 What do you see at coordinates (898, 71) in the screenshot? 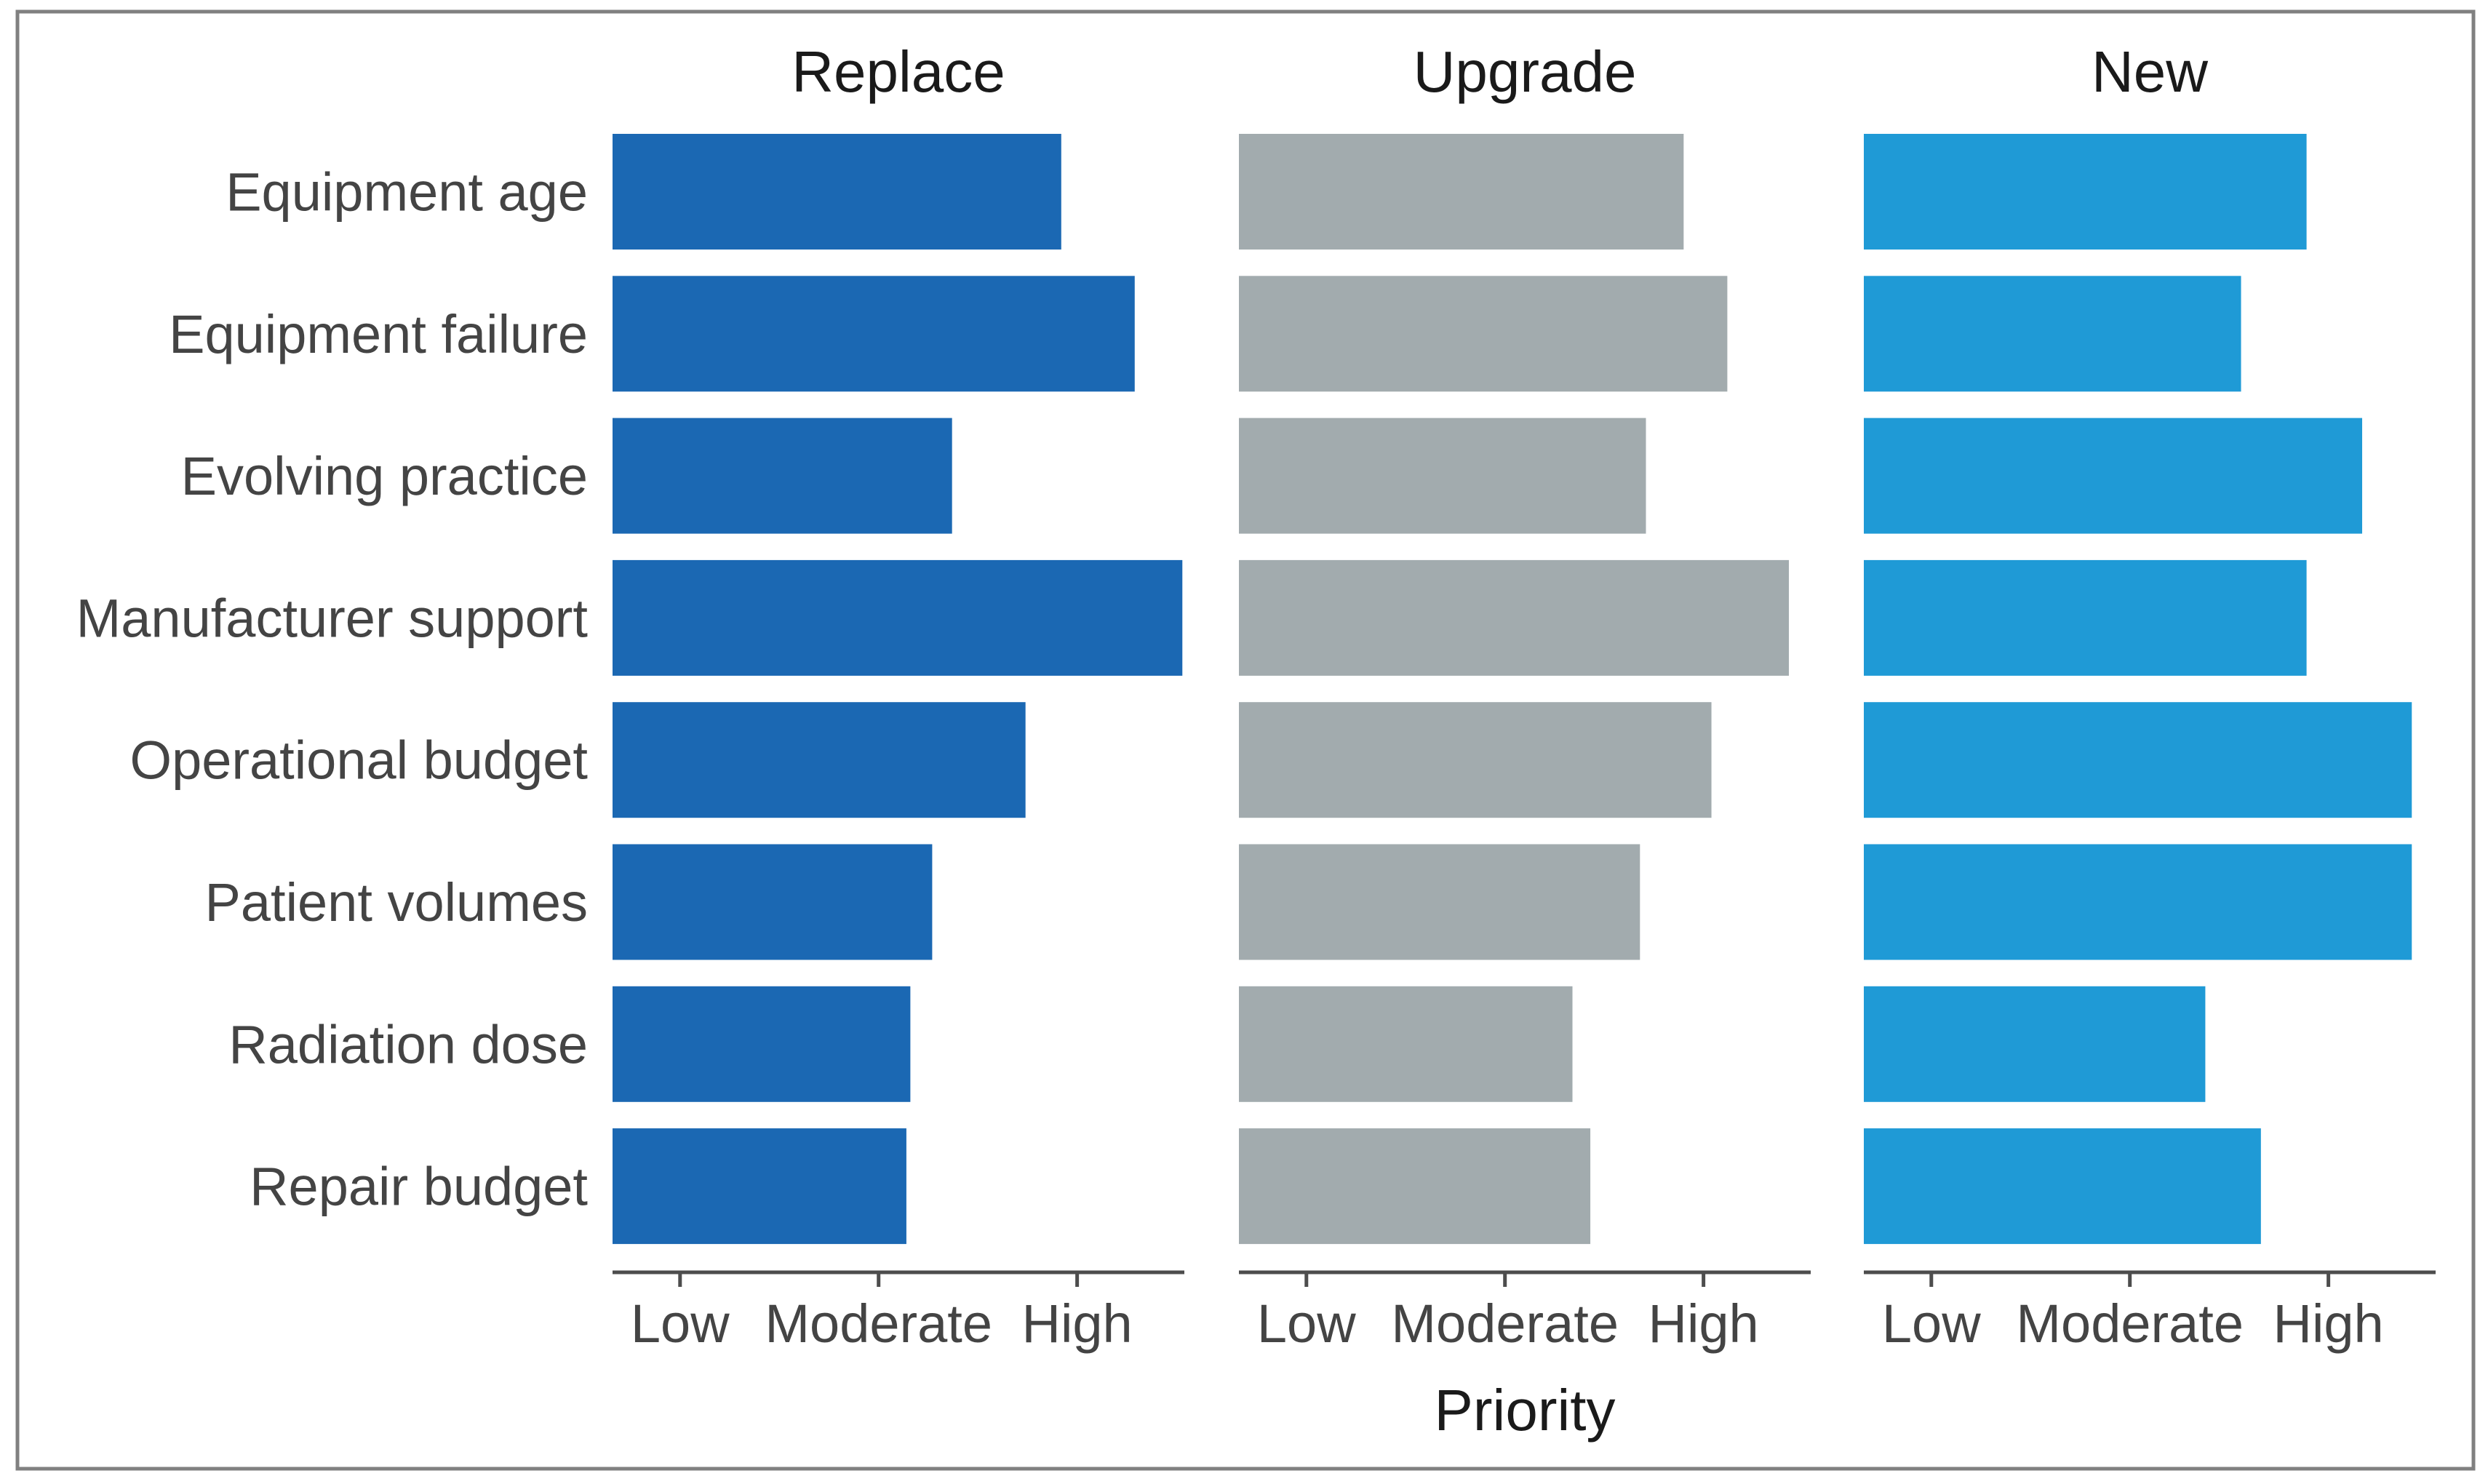
I see `panel-title: Replace` at bounding box center [898, 71].